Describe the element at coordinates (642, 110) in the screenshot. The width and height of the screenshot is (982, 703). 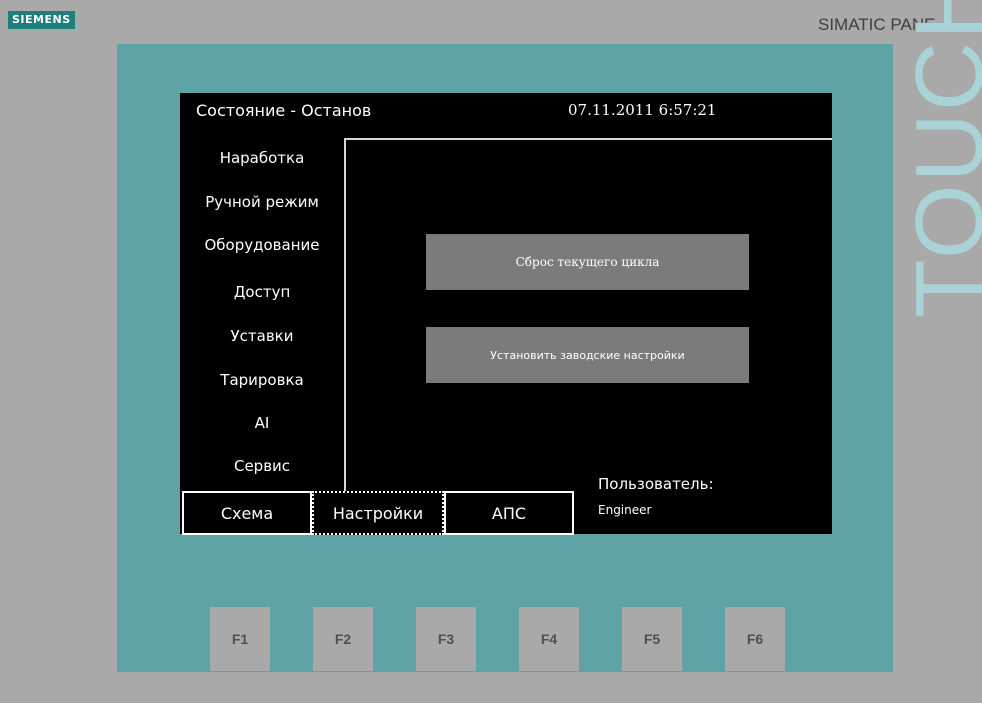
I see `datetime-display: 07.11.2011 6:57:21` at that location.